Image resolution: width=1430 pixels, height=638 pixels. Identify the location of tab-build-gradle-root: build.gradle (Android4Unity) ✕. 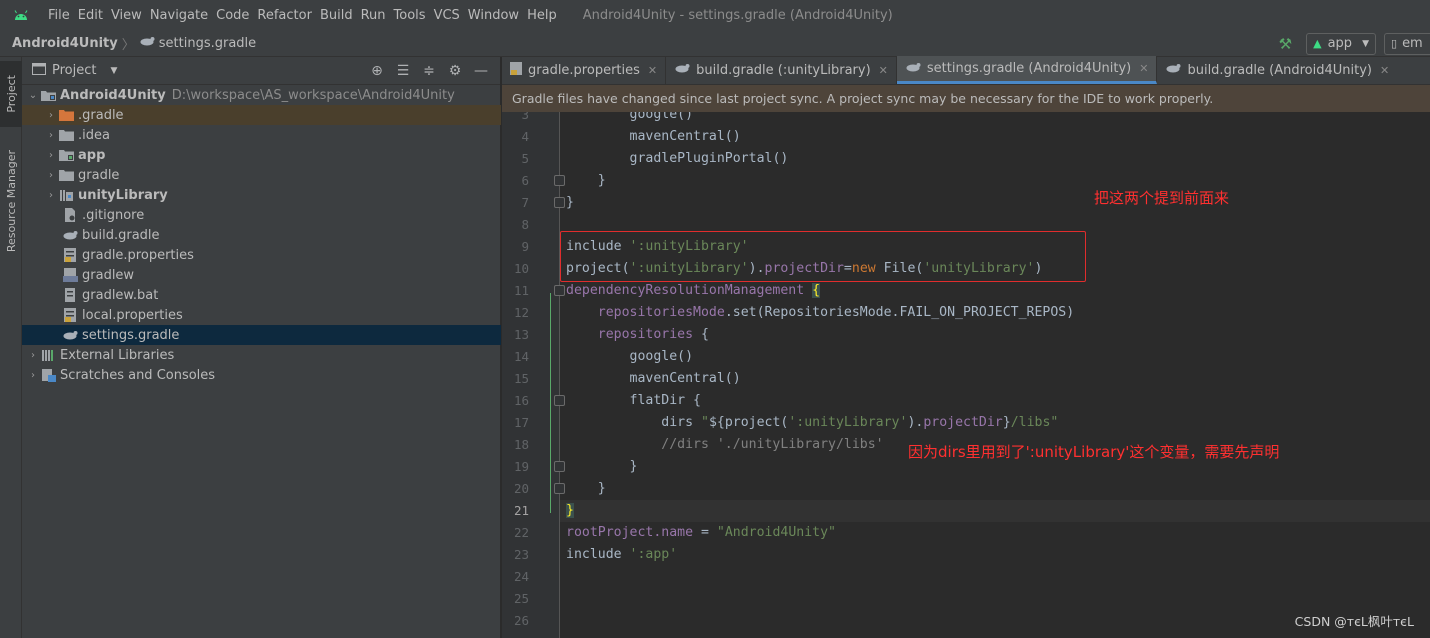
(1277, 70).